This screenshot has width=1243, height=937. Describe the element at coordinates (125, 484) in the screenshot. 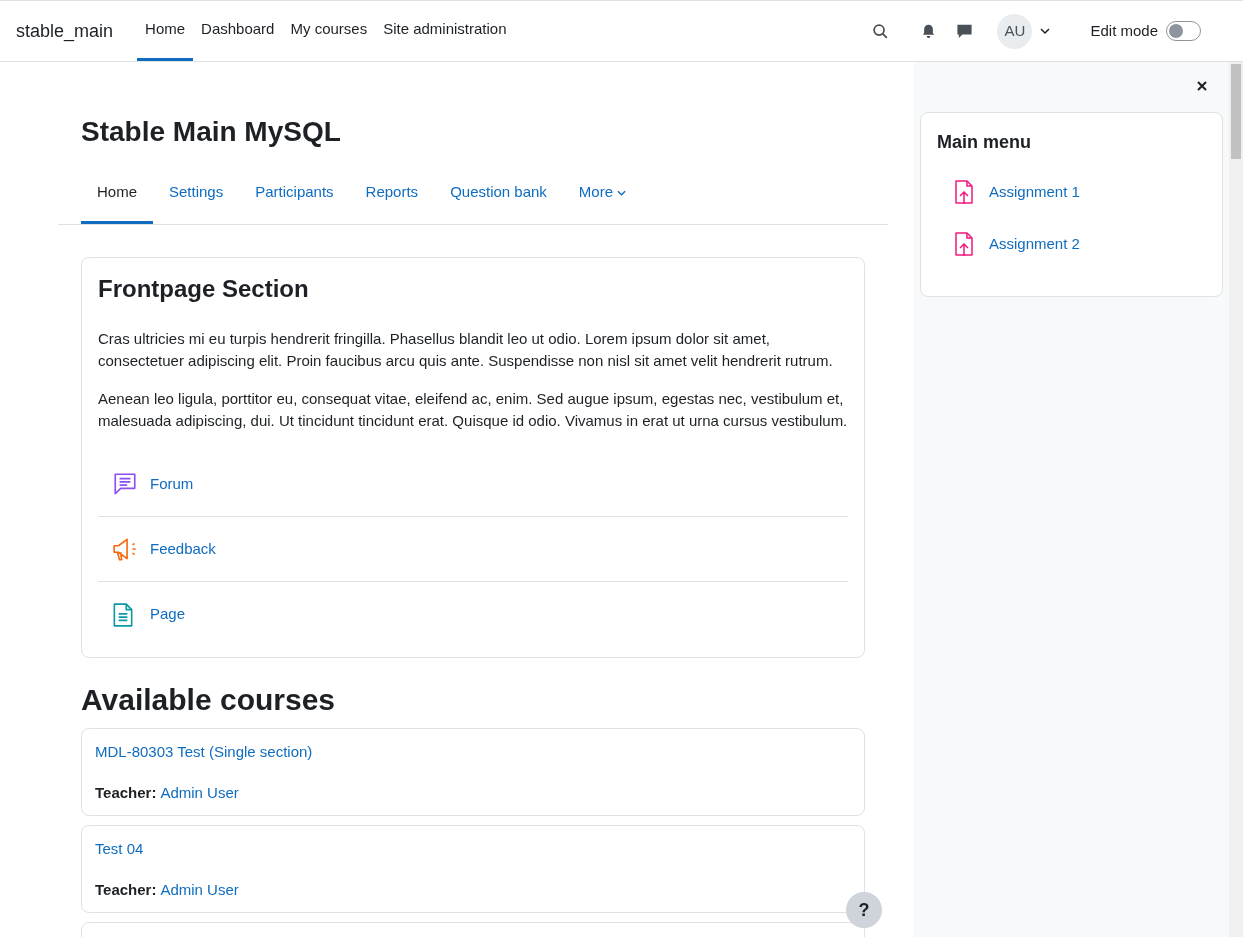

I see `speech-bubble-icon` at that location.